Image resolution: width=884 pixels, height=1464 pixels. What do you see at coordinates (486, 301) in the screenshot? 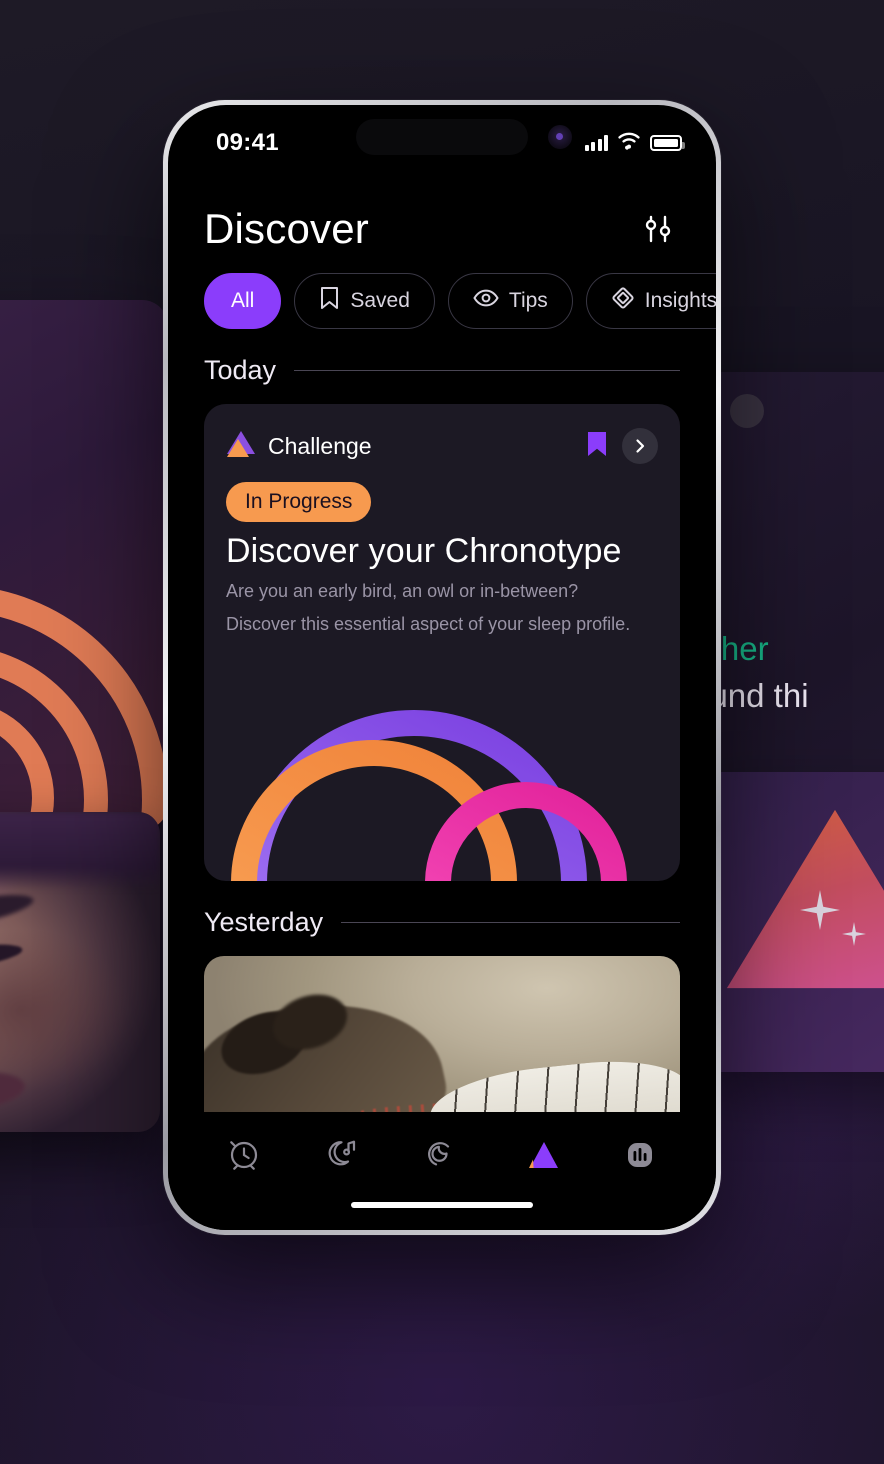
I see `eye-icon` at bounding box center [486, 301].